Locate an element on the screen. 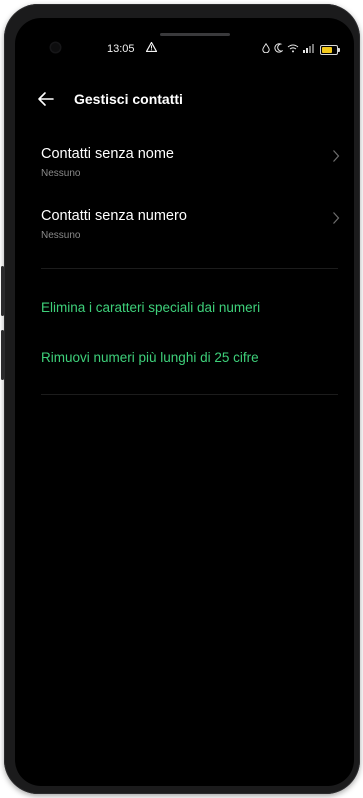 The height and width of the screenshot is (798, 363). drop-icon is located at coordinates (266, 49).